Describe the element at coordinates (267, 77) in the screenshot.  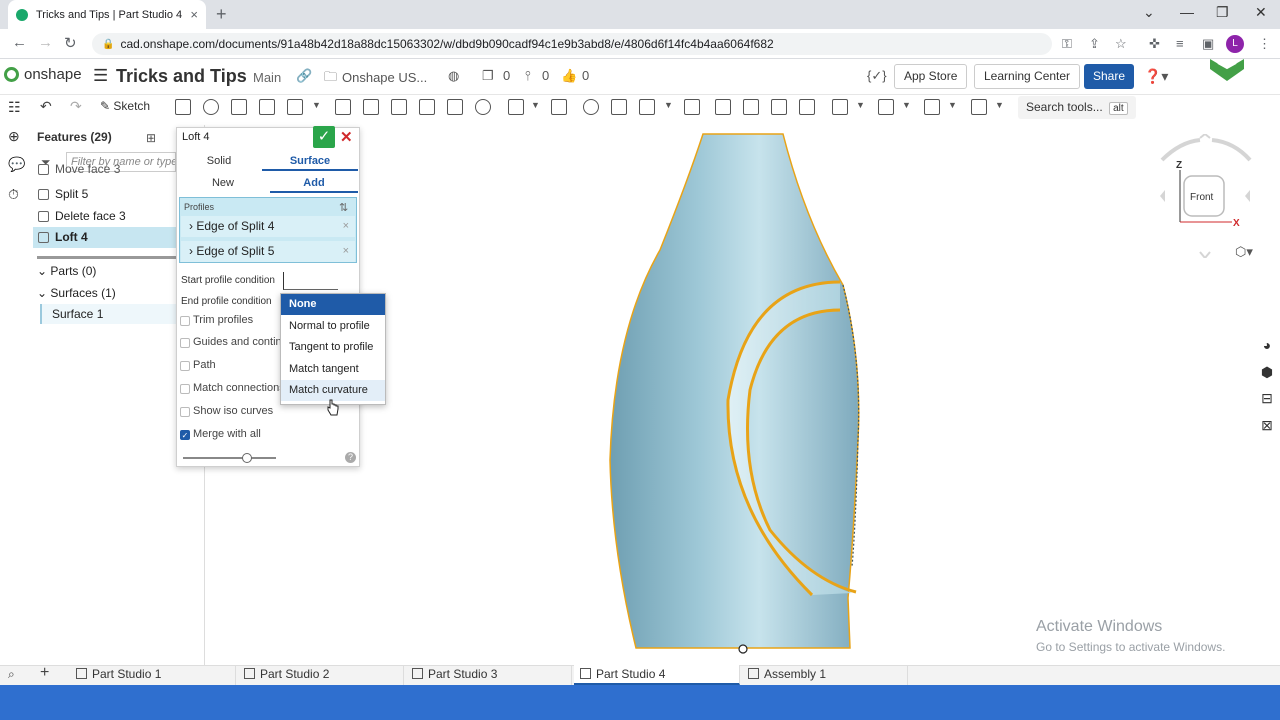
I see `branch-label: Main` at that location.